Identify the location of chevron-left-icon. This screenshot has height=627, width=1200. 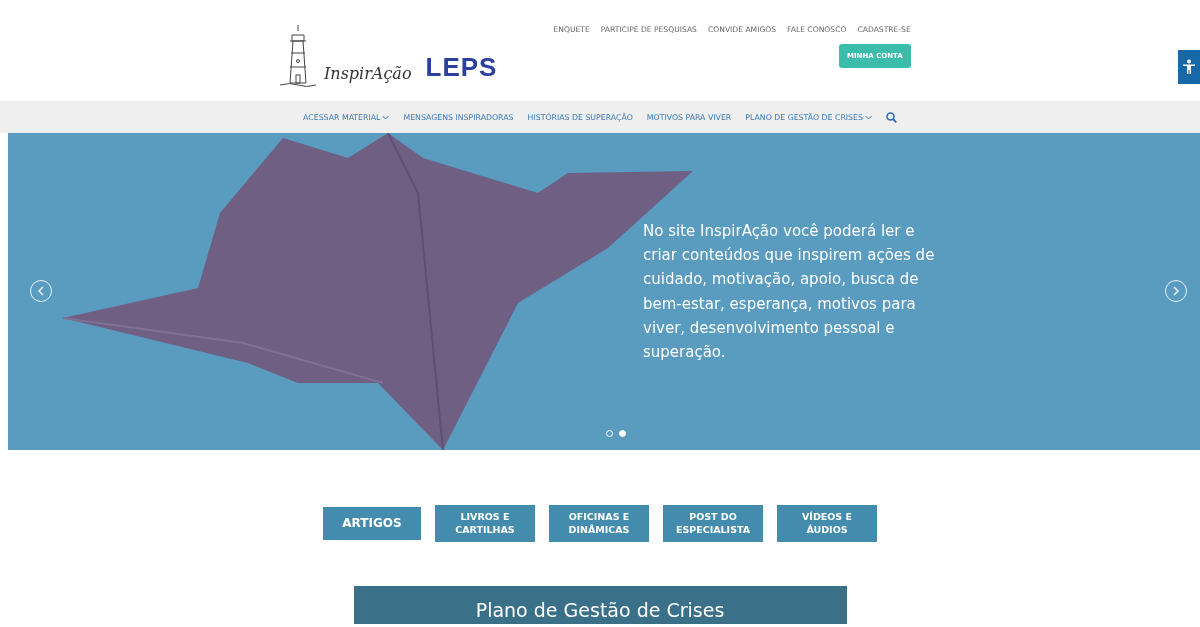
(41, 291).